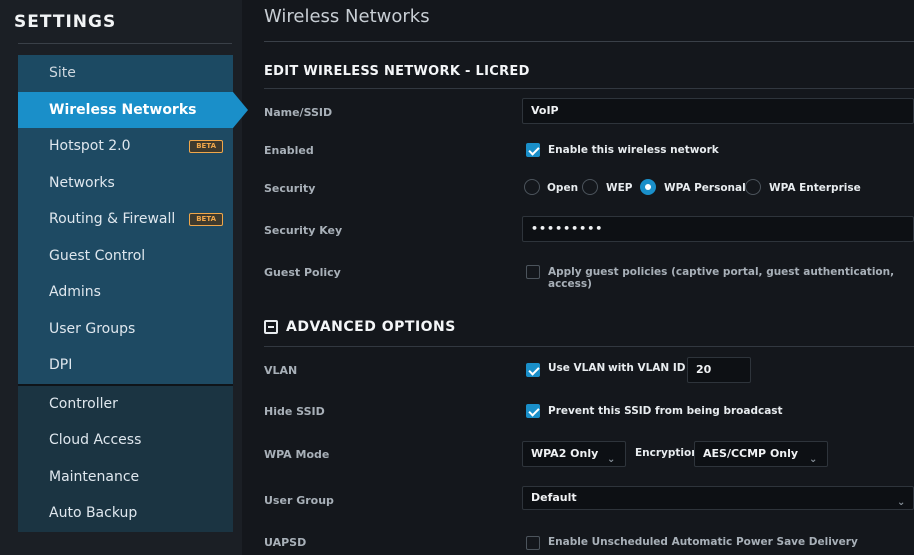 Image resolution: width=914 pixels, height=555 pixels. Describe the element at coordinates (75, 292) in the screenshot. I see `sidebar-item-label: Admins` at that location.